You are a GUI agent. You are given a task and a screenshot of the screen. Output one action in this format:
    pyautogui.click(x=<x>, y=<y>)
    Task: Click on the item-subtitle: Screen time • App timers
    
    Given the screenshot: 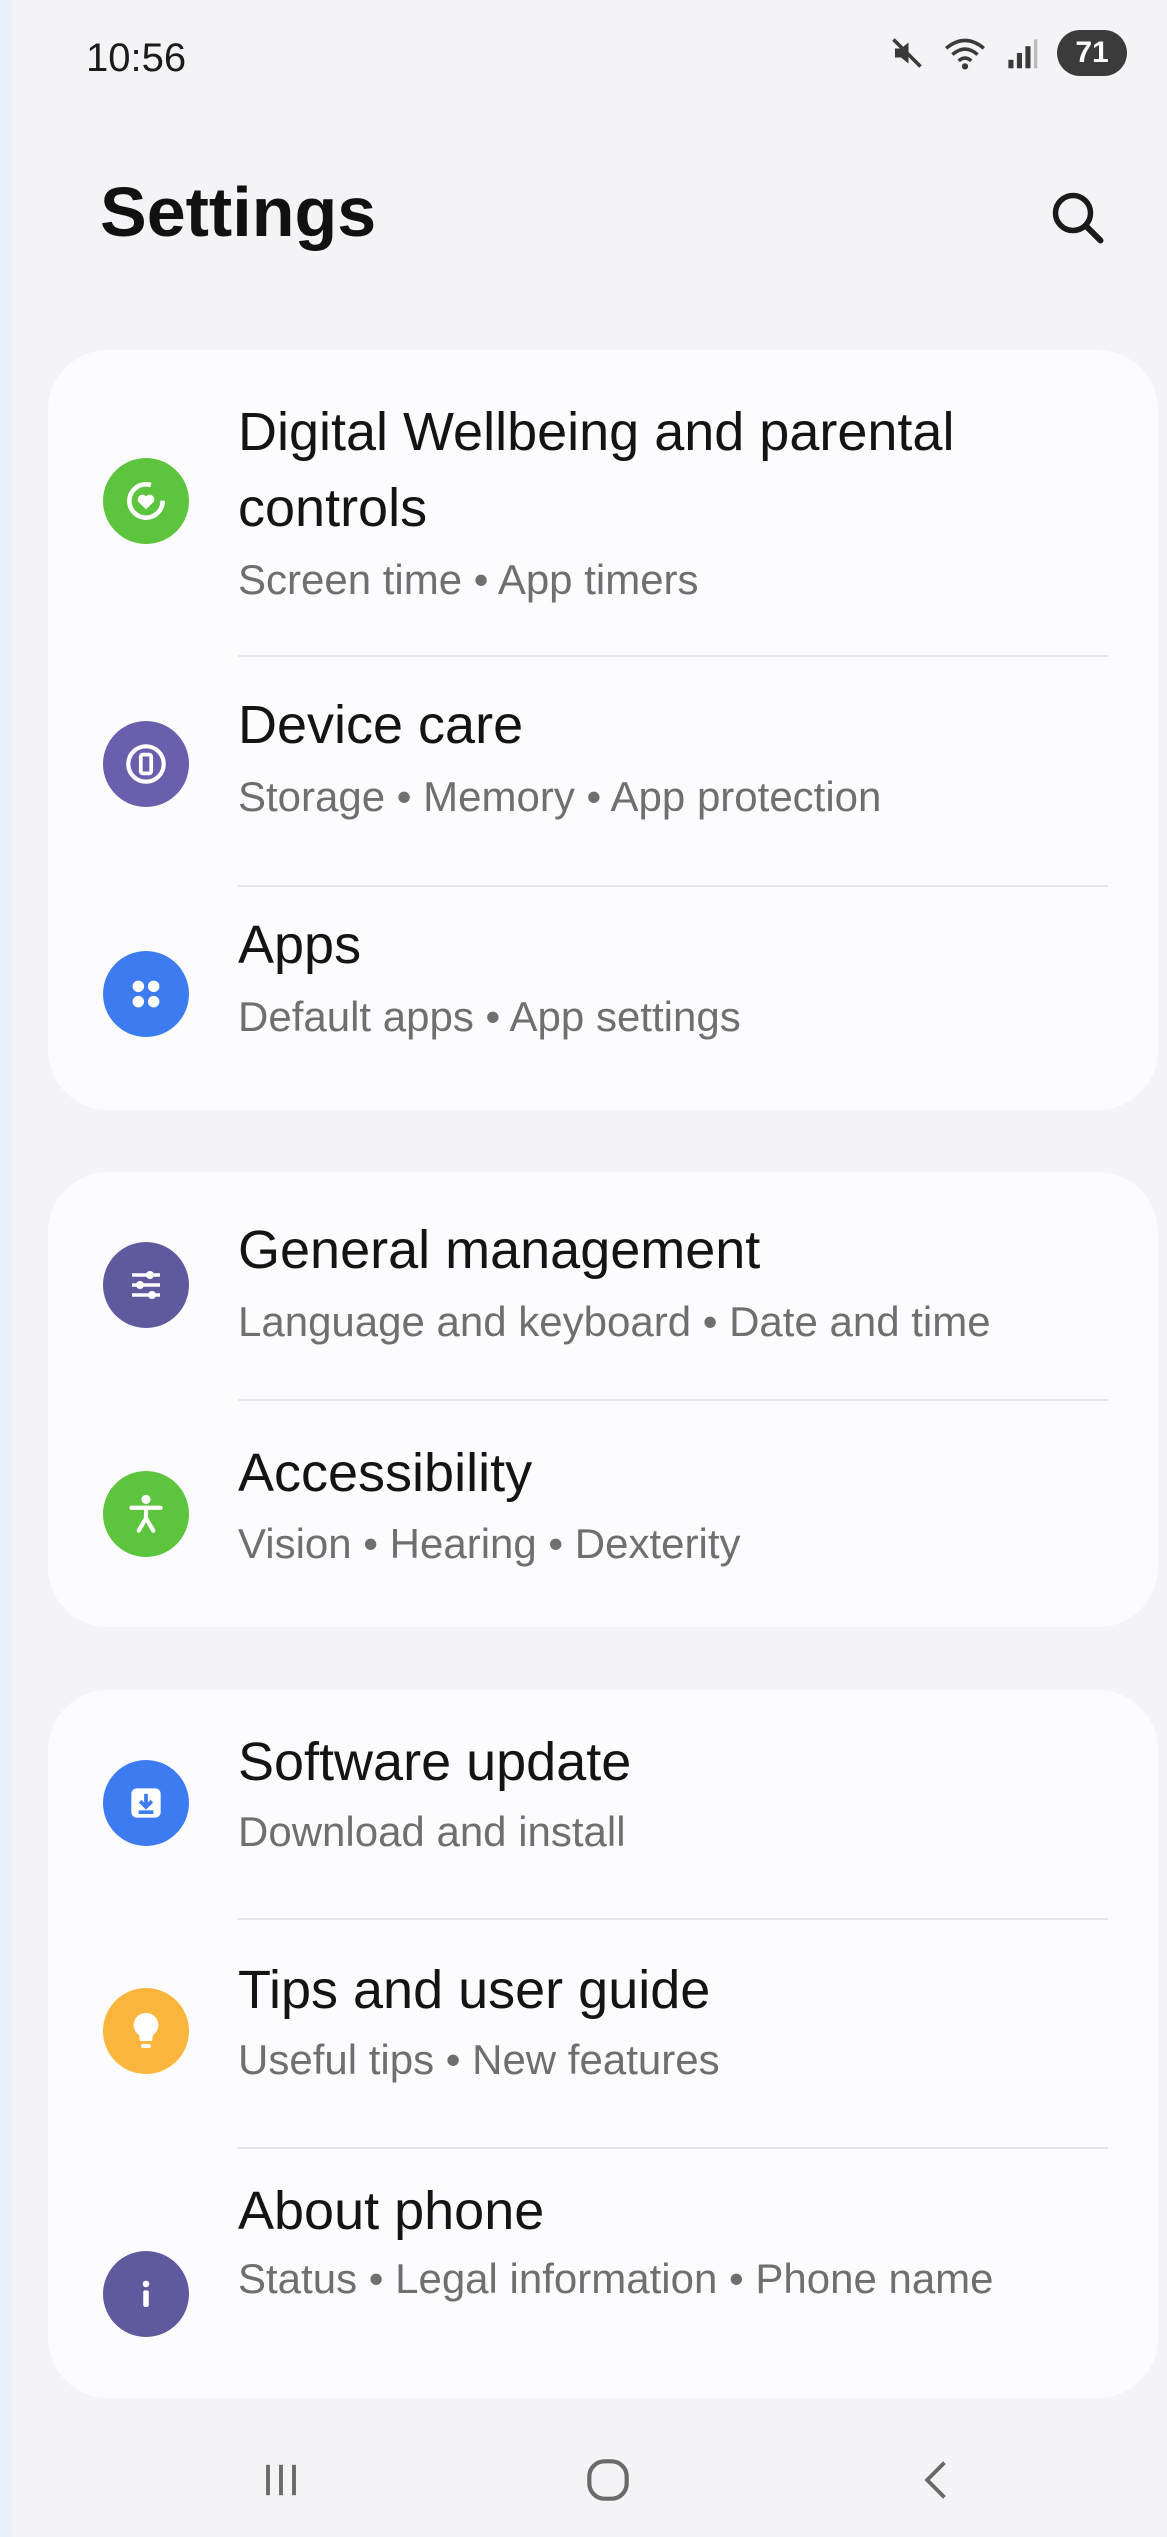 What is the action you would take?
    pyautogui.click(x=468, y=579)
    